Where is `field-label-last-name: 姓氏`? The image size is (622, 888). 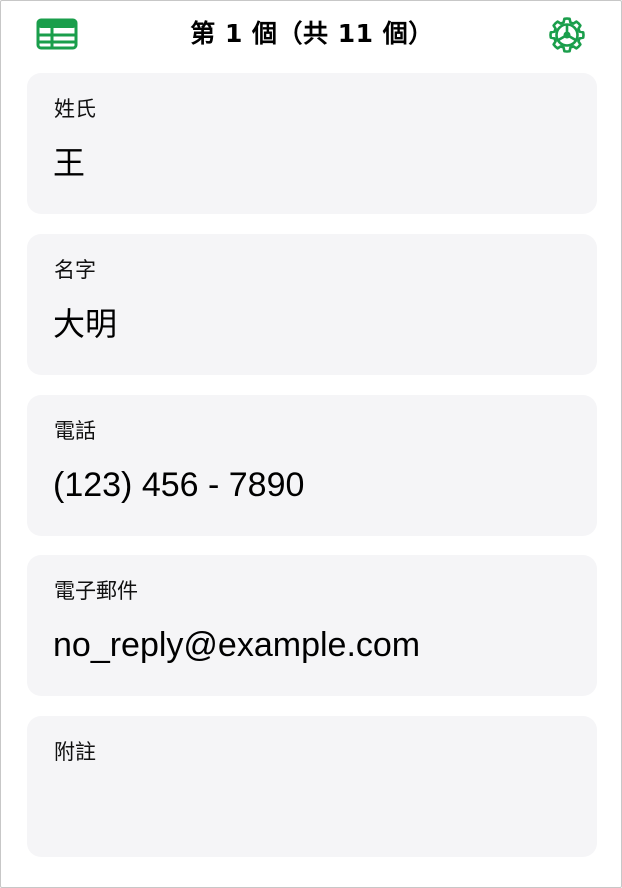
field-label-last-name: 姓氏 is located at coordinates (75, 109).